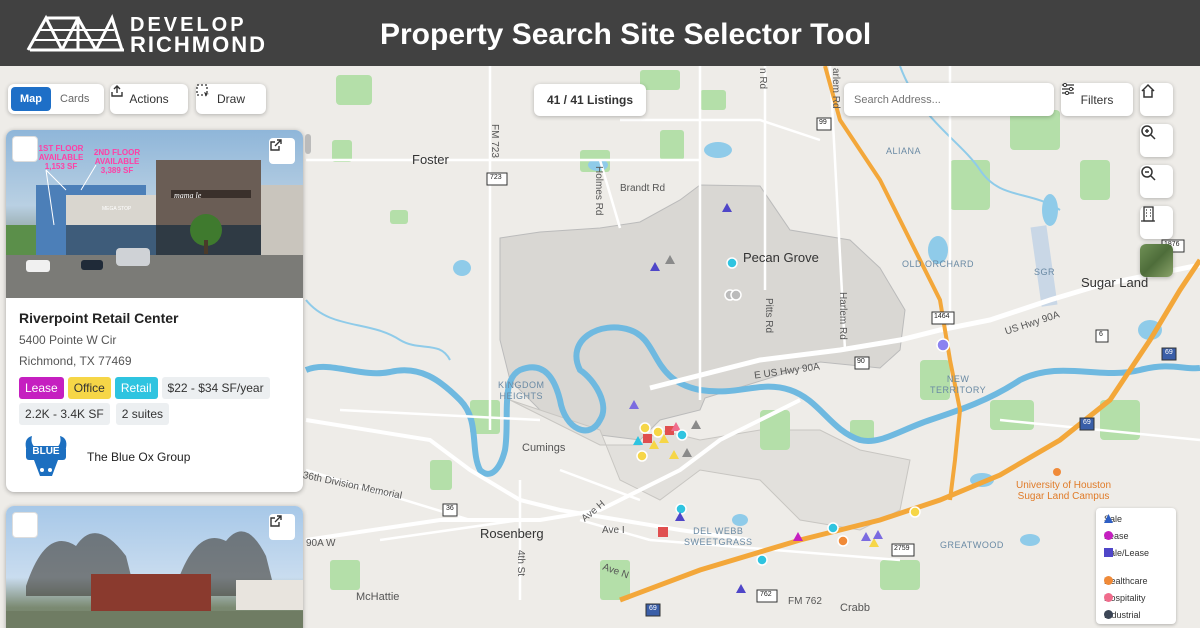 This screenshot has height=628, width=1200. I want to click on label-kingdom-heights: KINGDOM HEIGHTS, so click(521, 391).